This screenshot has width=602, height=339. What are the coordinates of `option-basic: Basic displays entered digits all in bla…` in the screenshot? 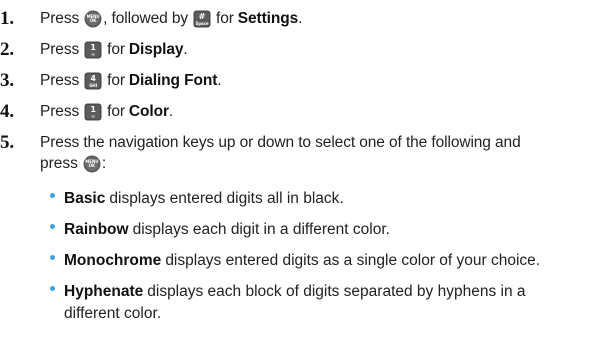 It's located at (197, 199).